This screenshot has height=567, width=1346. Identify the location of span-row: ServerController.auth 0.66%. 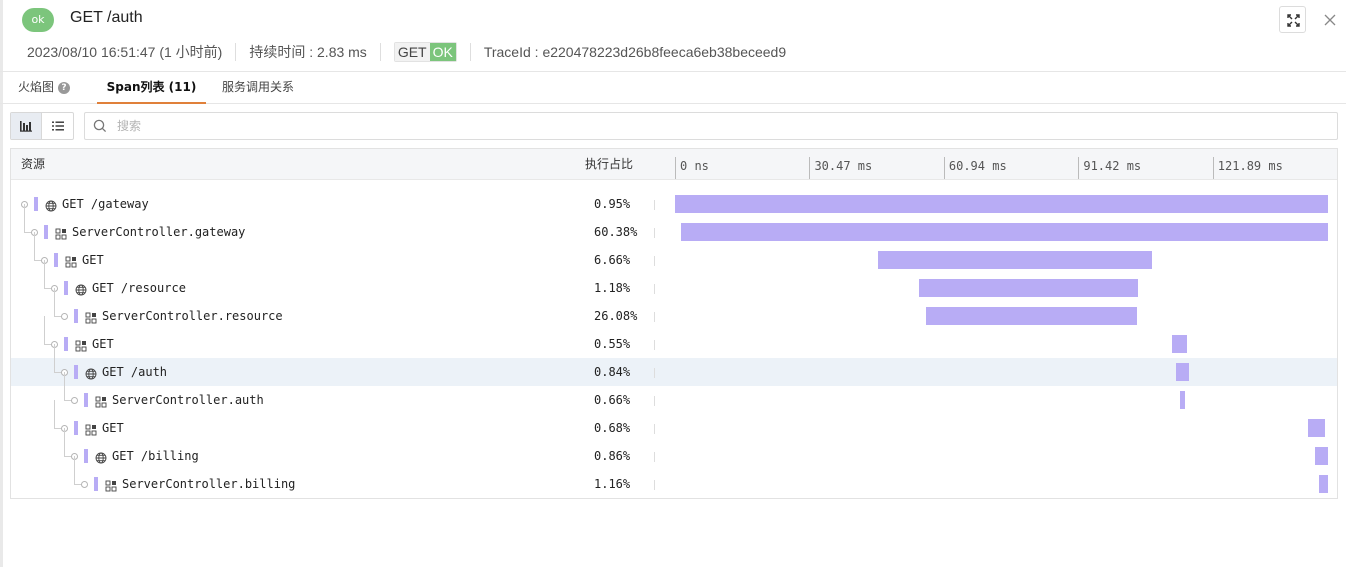
(674, 393).